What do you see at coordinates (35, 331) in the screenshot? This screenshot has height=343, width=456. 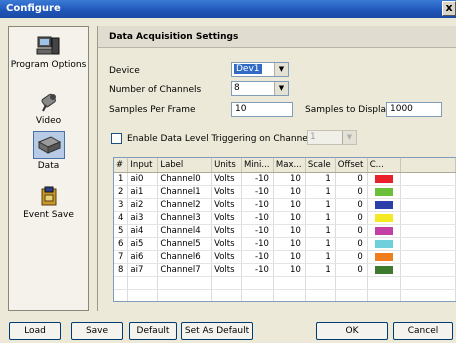 I see `load-button: Load` at bounding box center [35, 331].